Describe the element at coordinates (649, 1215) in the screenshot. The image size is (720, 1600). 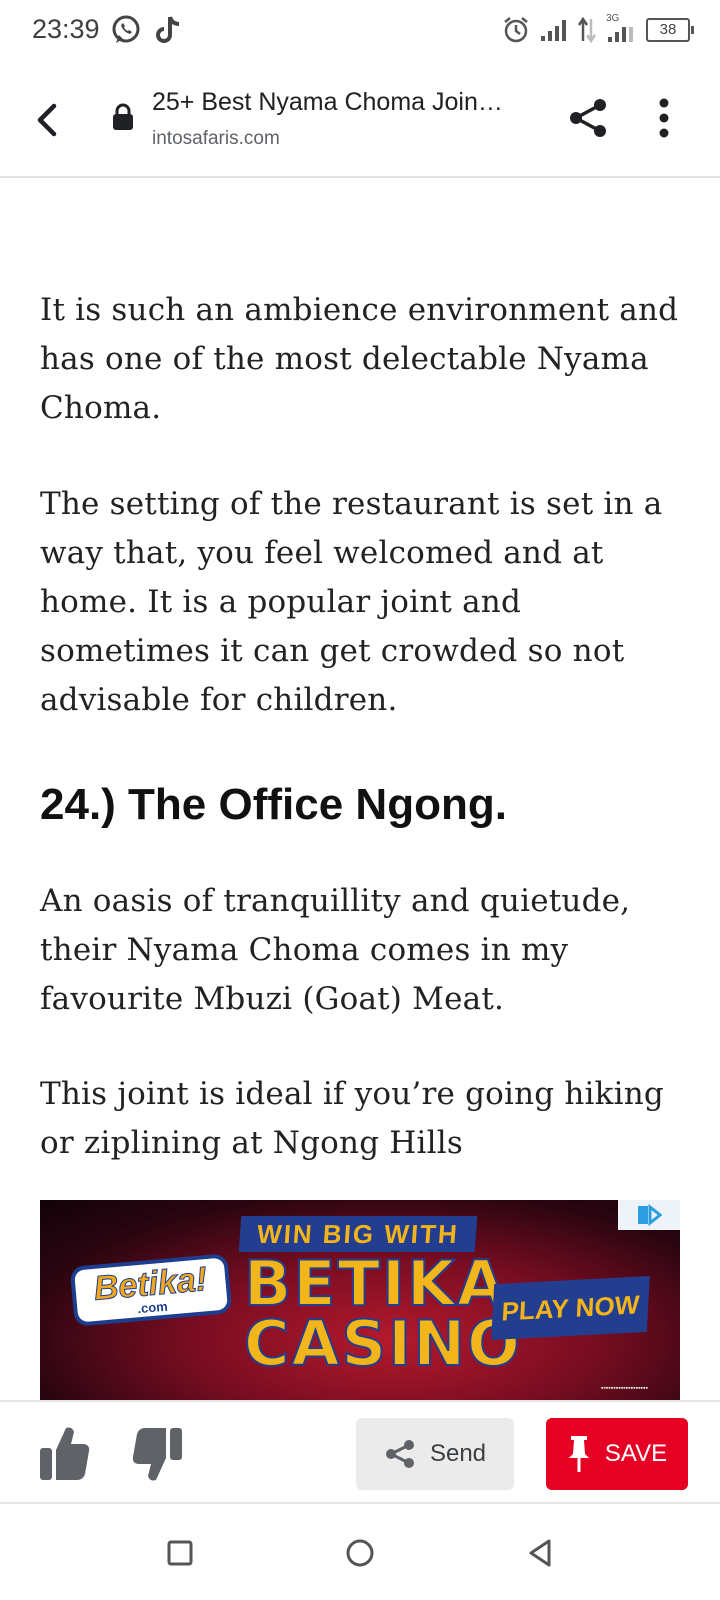
I see `ad-choices-icon` at that location.